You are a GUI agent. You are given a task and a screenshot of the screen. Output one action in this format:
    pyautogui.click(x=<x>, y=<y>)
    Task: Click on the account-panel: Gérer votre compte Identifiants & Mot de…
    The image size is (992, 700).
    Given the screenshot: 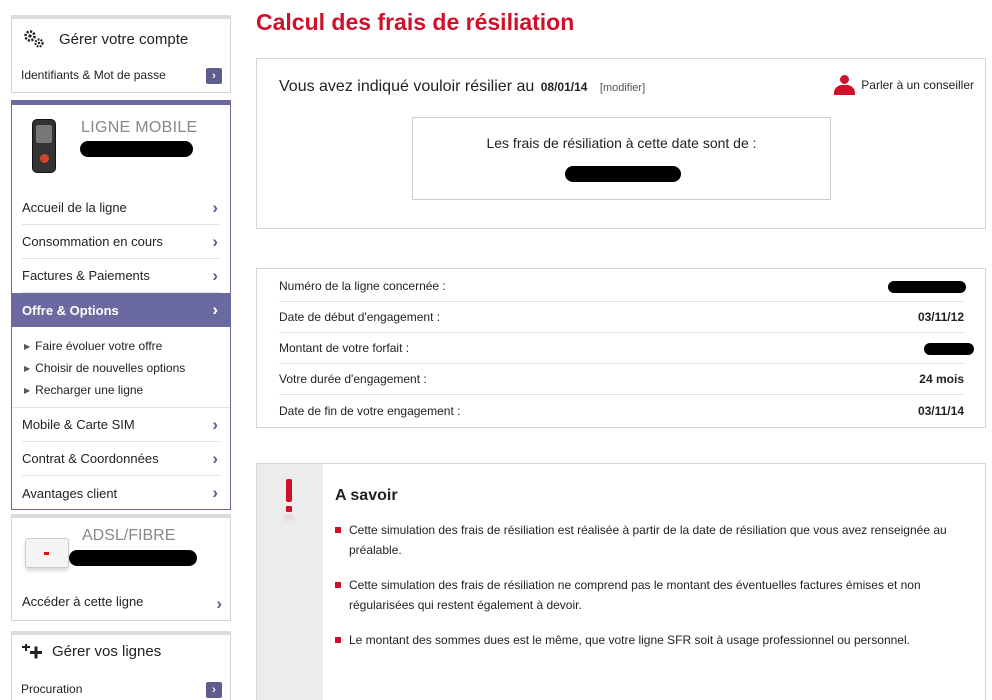 What is the action you would take?
    pyautogui.click(x=121, y=54)
    